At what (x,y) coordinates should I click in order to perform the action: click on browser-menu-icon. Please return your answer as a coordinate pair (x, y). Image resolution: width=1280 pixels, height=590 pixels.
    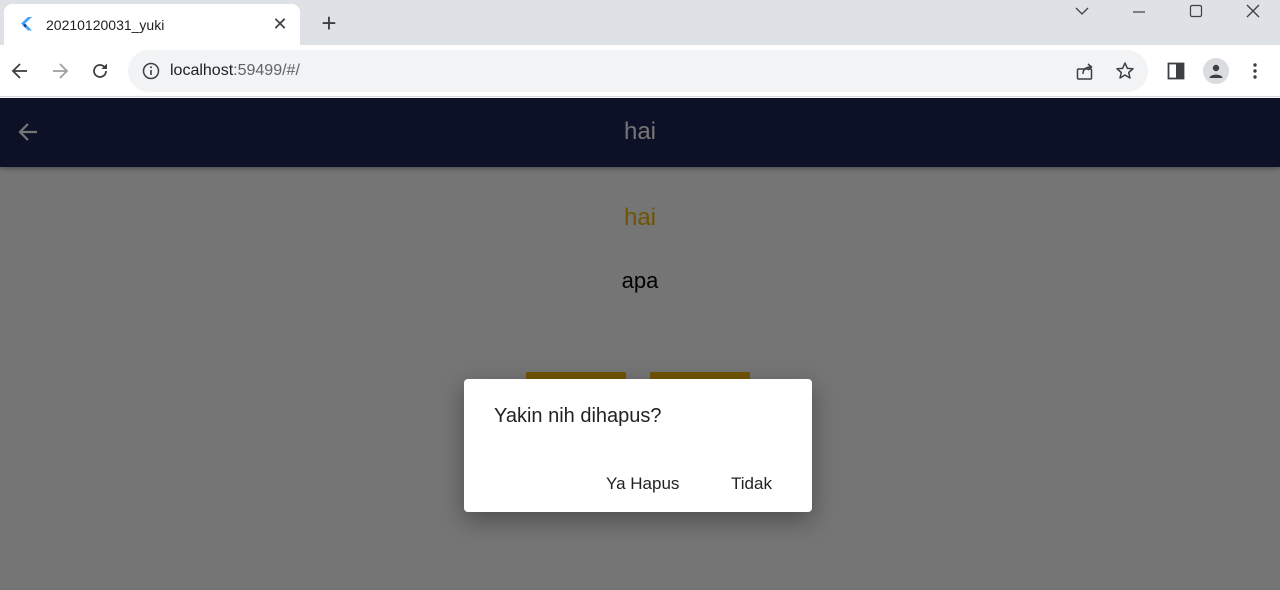
    Looking at the image, I should click on (1255, 71).